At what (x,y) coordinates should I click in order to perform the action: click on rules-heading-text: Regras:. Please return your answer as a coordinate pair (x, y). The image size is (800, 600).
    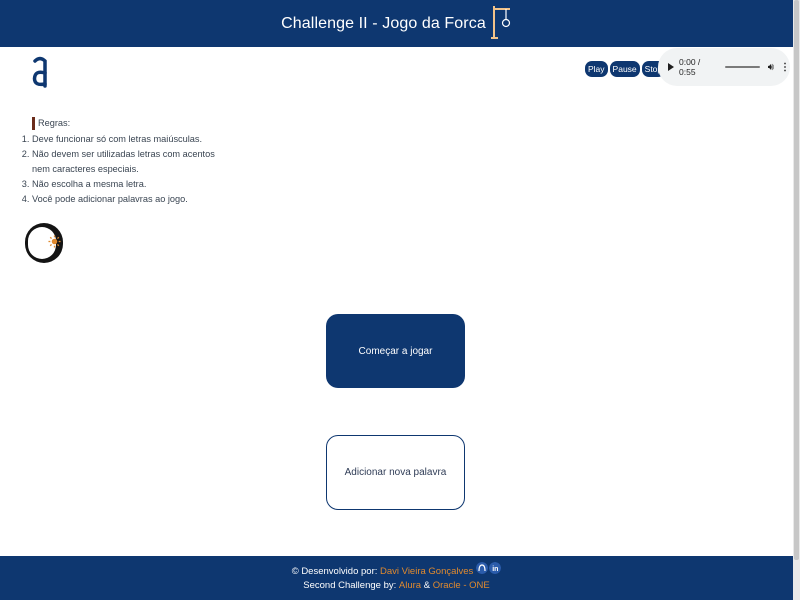
    Looking at the image, I should click on (54, 123).